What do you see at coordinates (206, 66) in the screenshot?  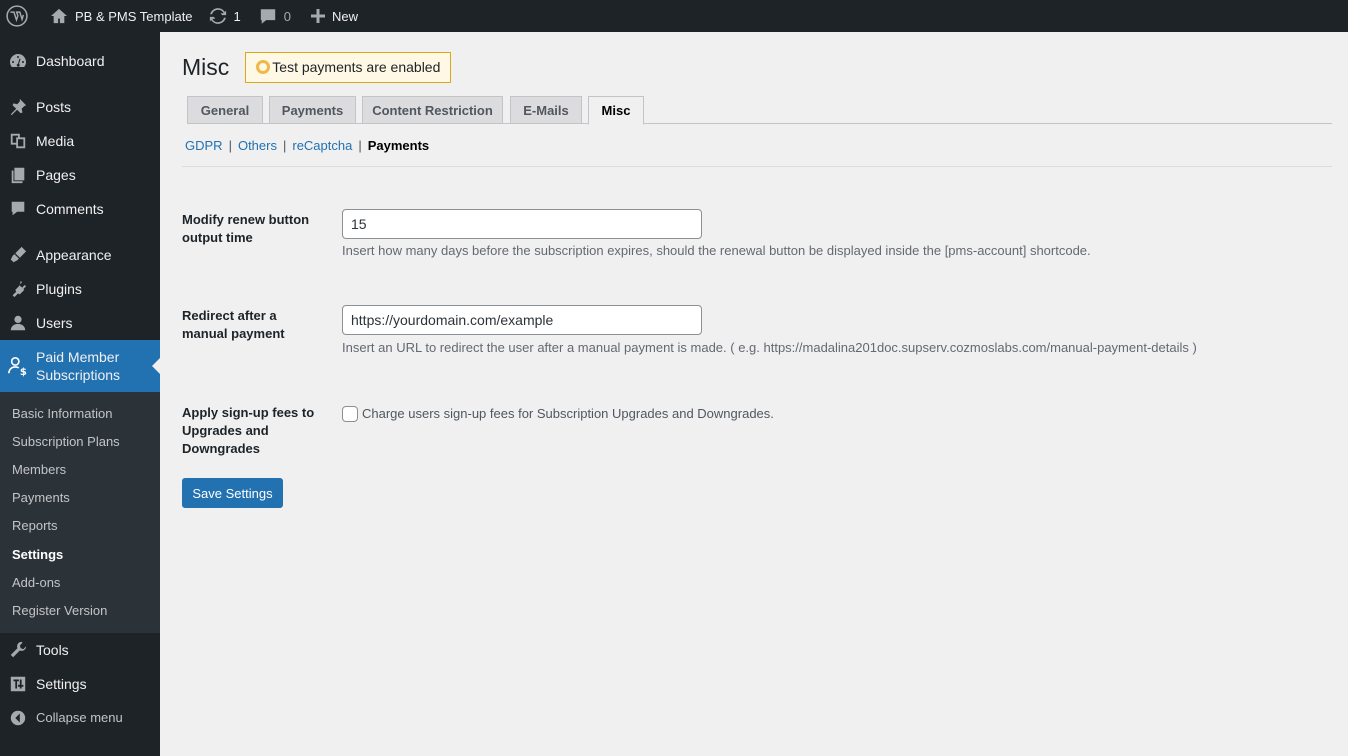 I see `page-title: Misc` at bounding box center [206, 66].